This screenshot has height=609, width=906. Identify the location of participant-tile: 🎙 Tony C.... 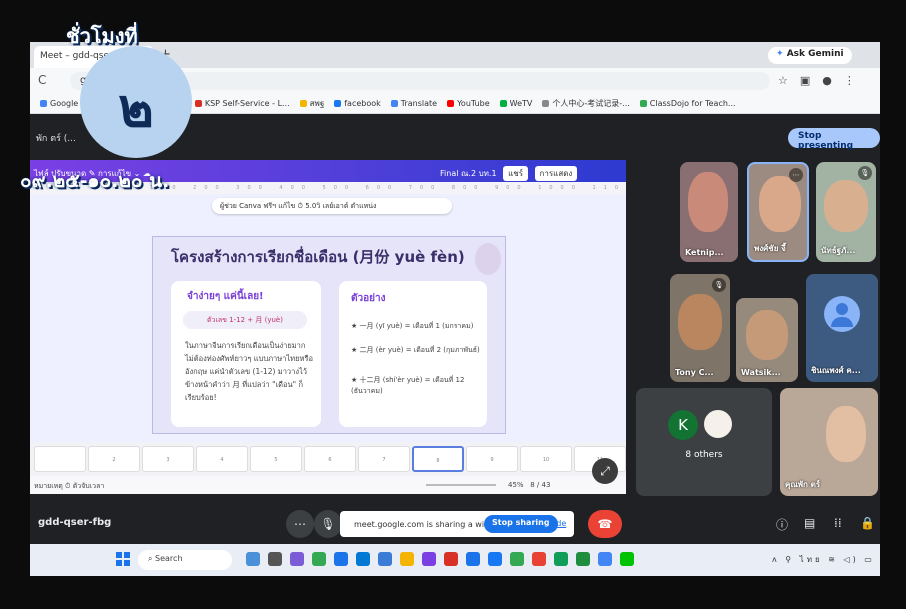
(700, 328).